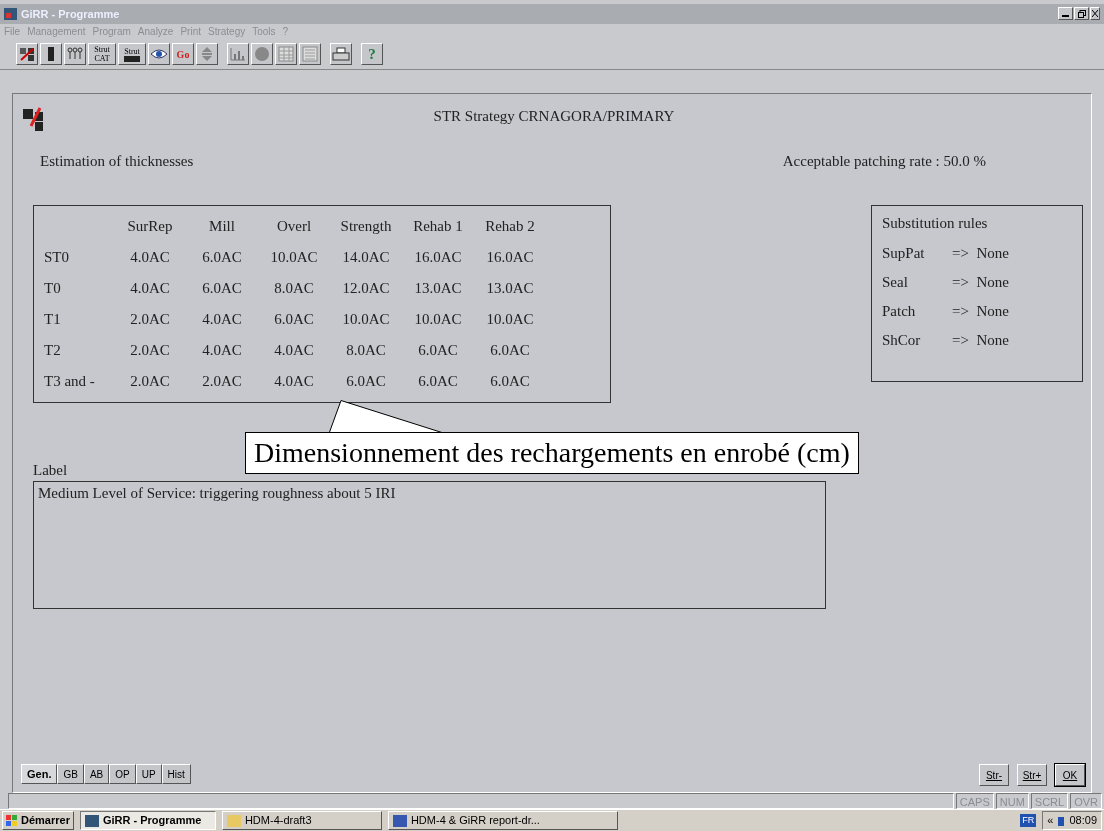  What do you see at coordinates (1032, 775) in the screenshot?
I see `dialog-button: Str+` at bounding box center [1032, 775].